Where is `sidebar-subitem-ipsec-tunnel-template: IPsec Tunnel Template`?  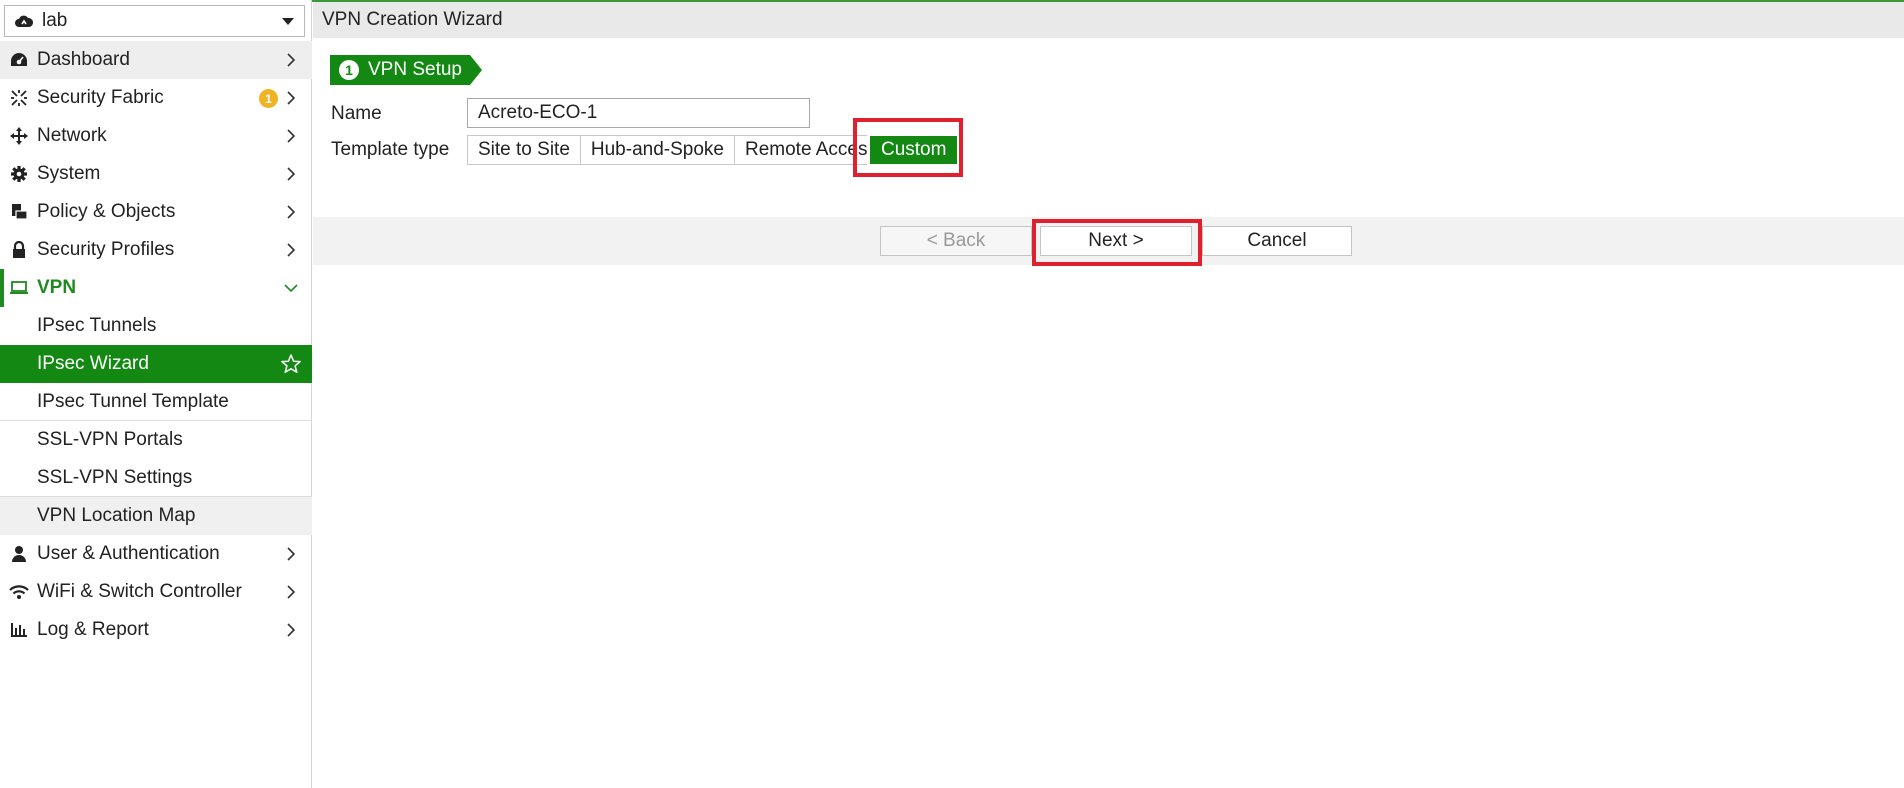 sidebar-subitem-ipsec-tunnel-template: IPsec Tunnel Template is located at coordinates (156, 402).